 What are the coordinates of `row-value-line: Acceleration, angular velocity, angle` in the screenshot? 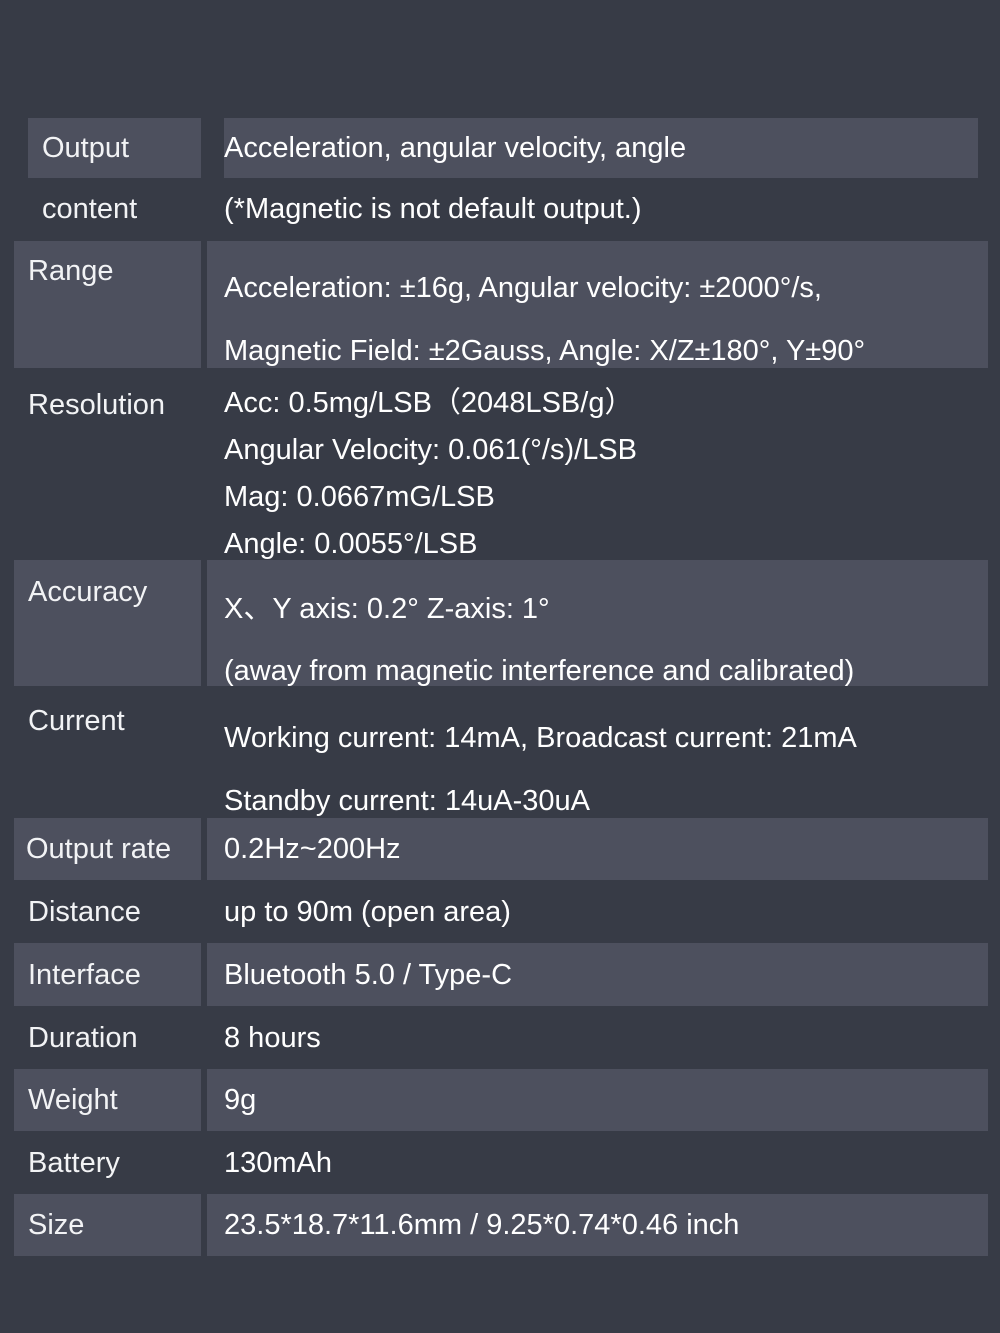 It's located at (601, 148).